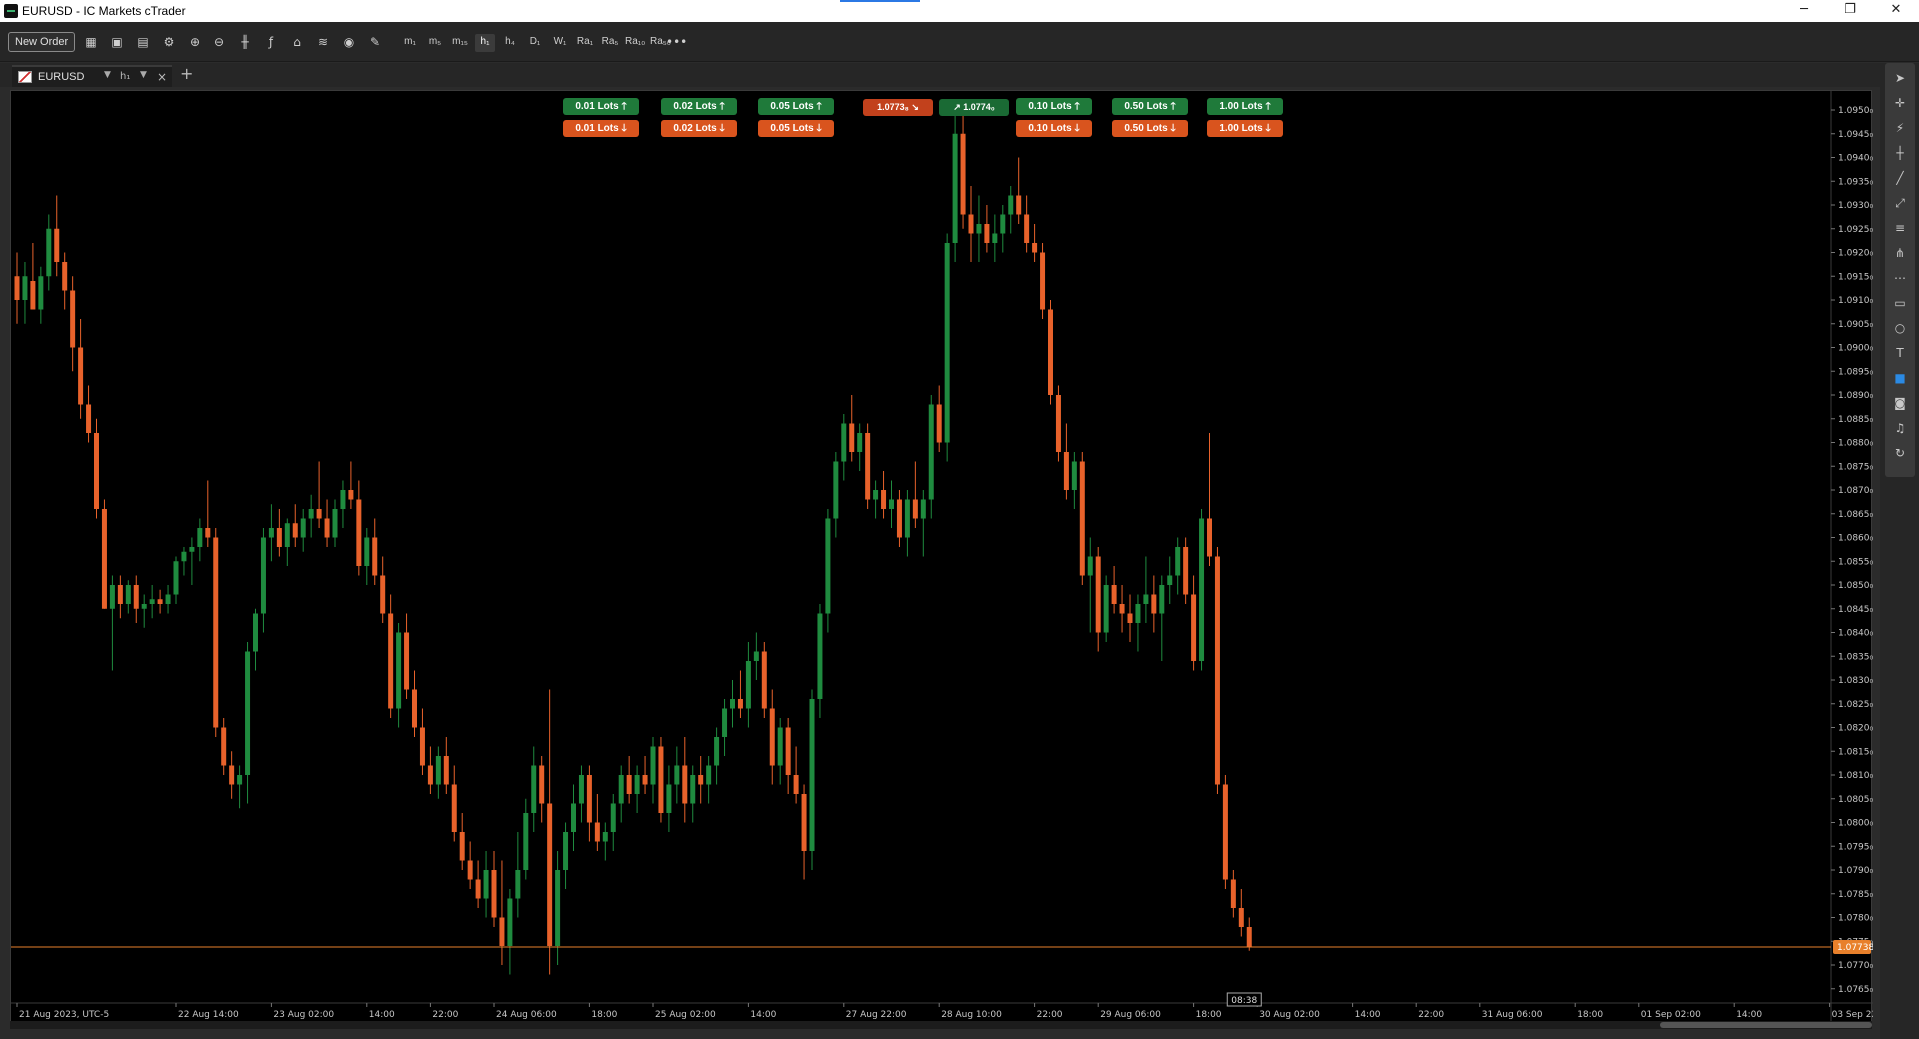  I want to click on horizontal-scrollbar, so click(941, 1025).